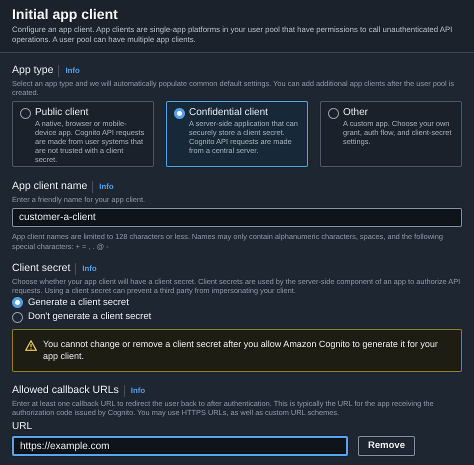  Describe the element at coordinates (180, 446) in the screenshot. I see `url-input-field: https://example.com` at that location.